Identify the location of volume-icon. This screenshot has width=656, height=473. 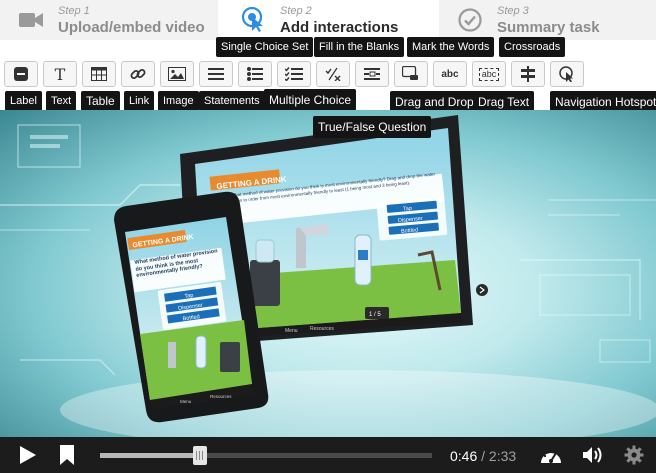
(592, 455).